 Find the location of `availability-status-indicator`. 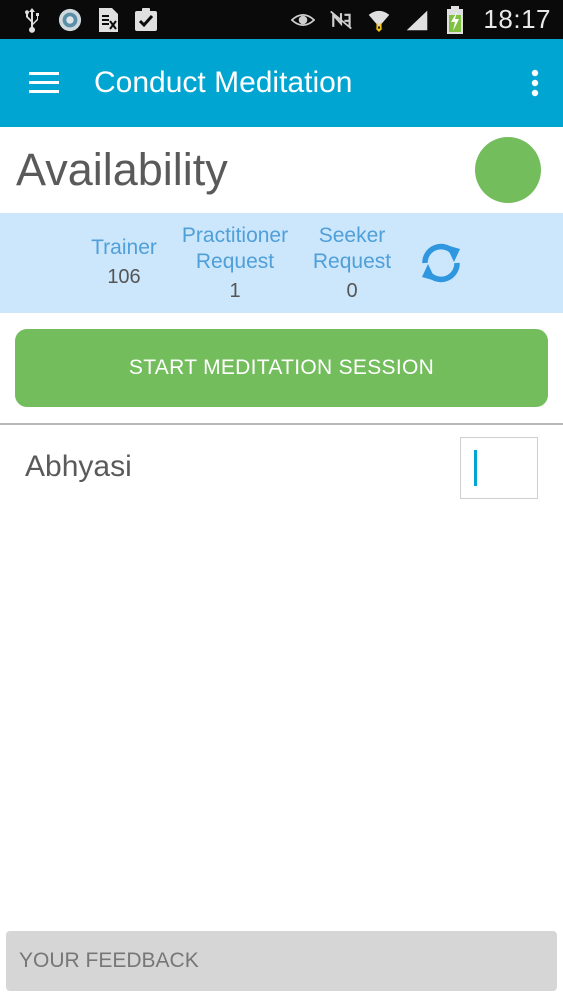

availability-status-indicator is located at coordinates (508, 170).